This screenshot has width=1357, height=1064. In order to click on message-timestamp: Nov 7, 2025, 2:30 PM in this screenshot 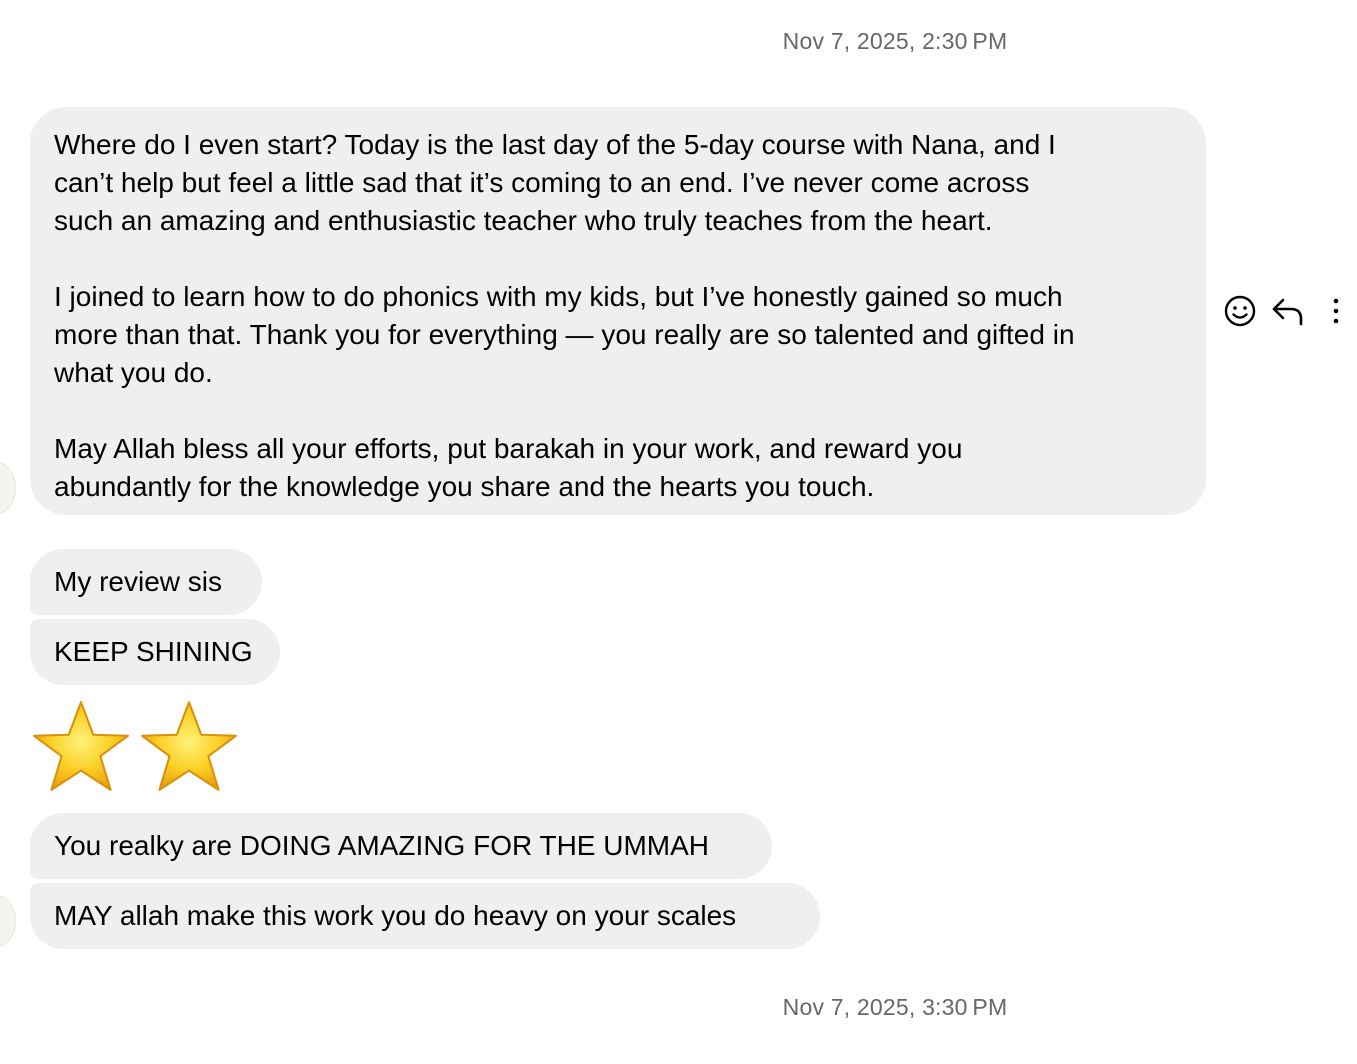, I will do `click(895, 41)`.